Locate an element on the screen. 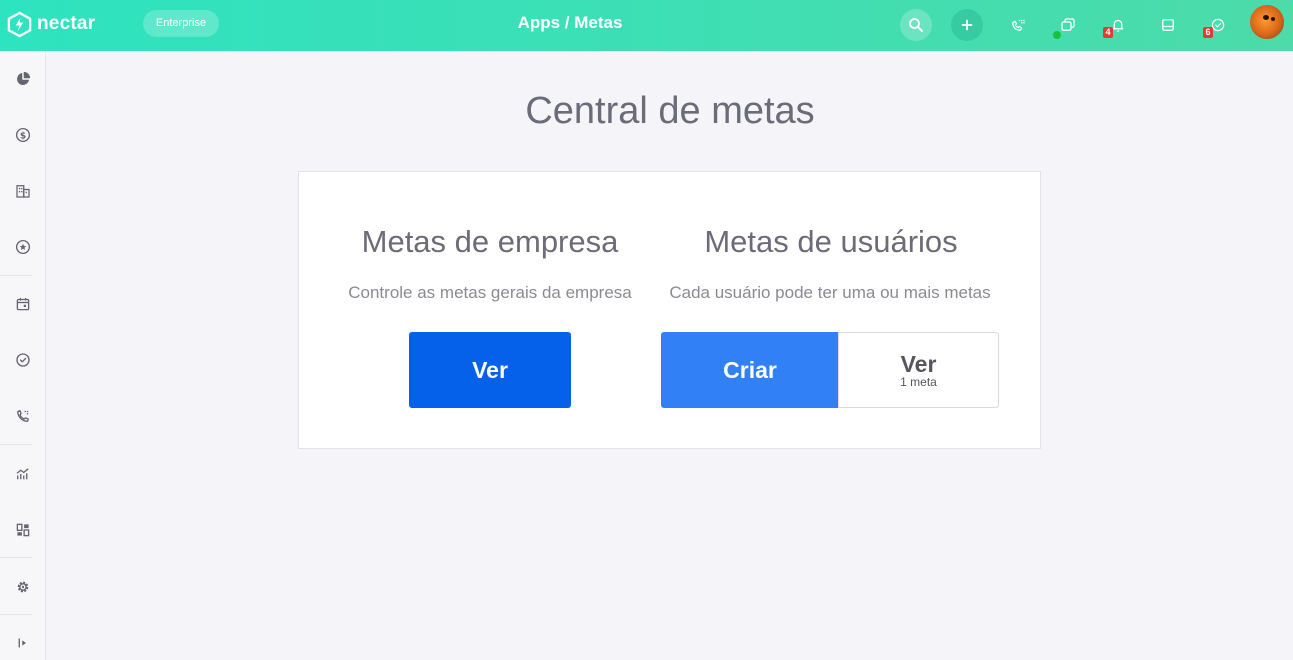 This screenshot has height=660, width=1293. dashboard-pie-icon is located at coordinates (24, 78).